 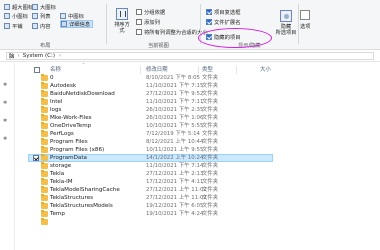 I want to click on item-check-boxes-toggle: 项目复选框, so click(x=223, y=12).